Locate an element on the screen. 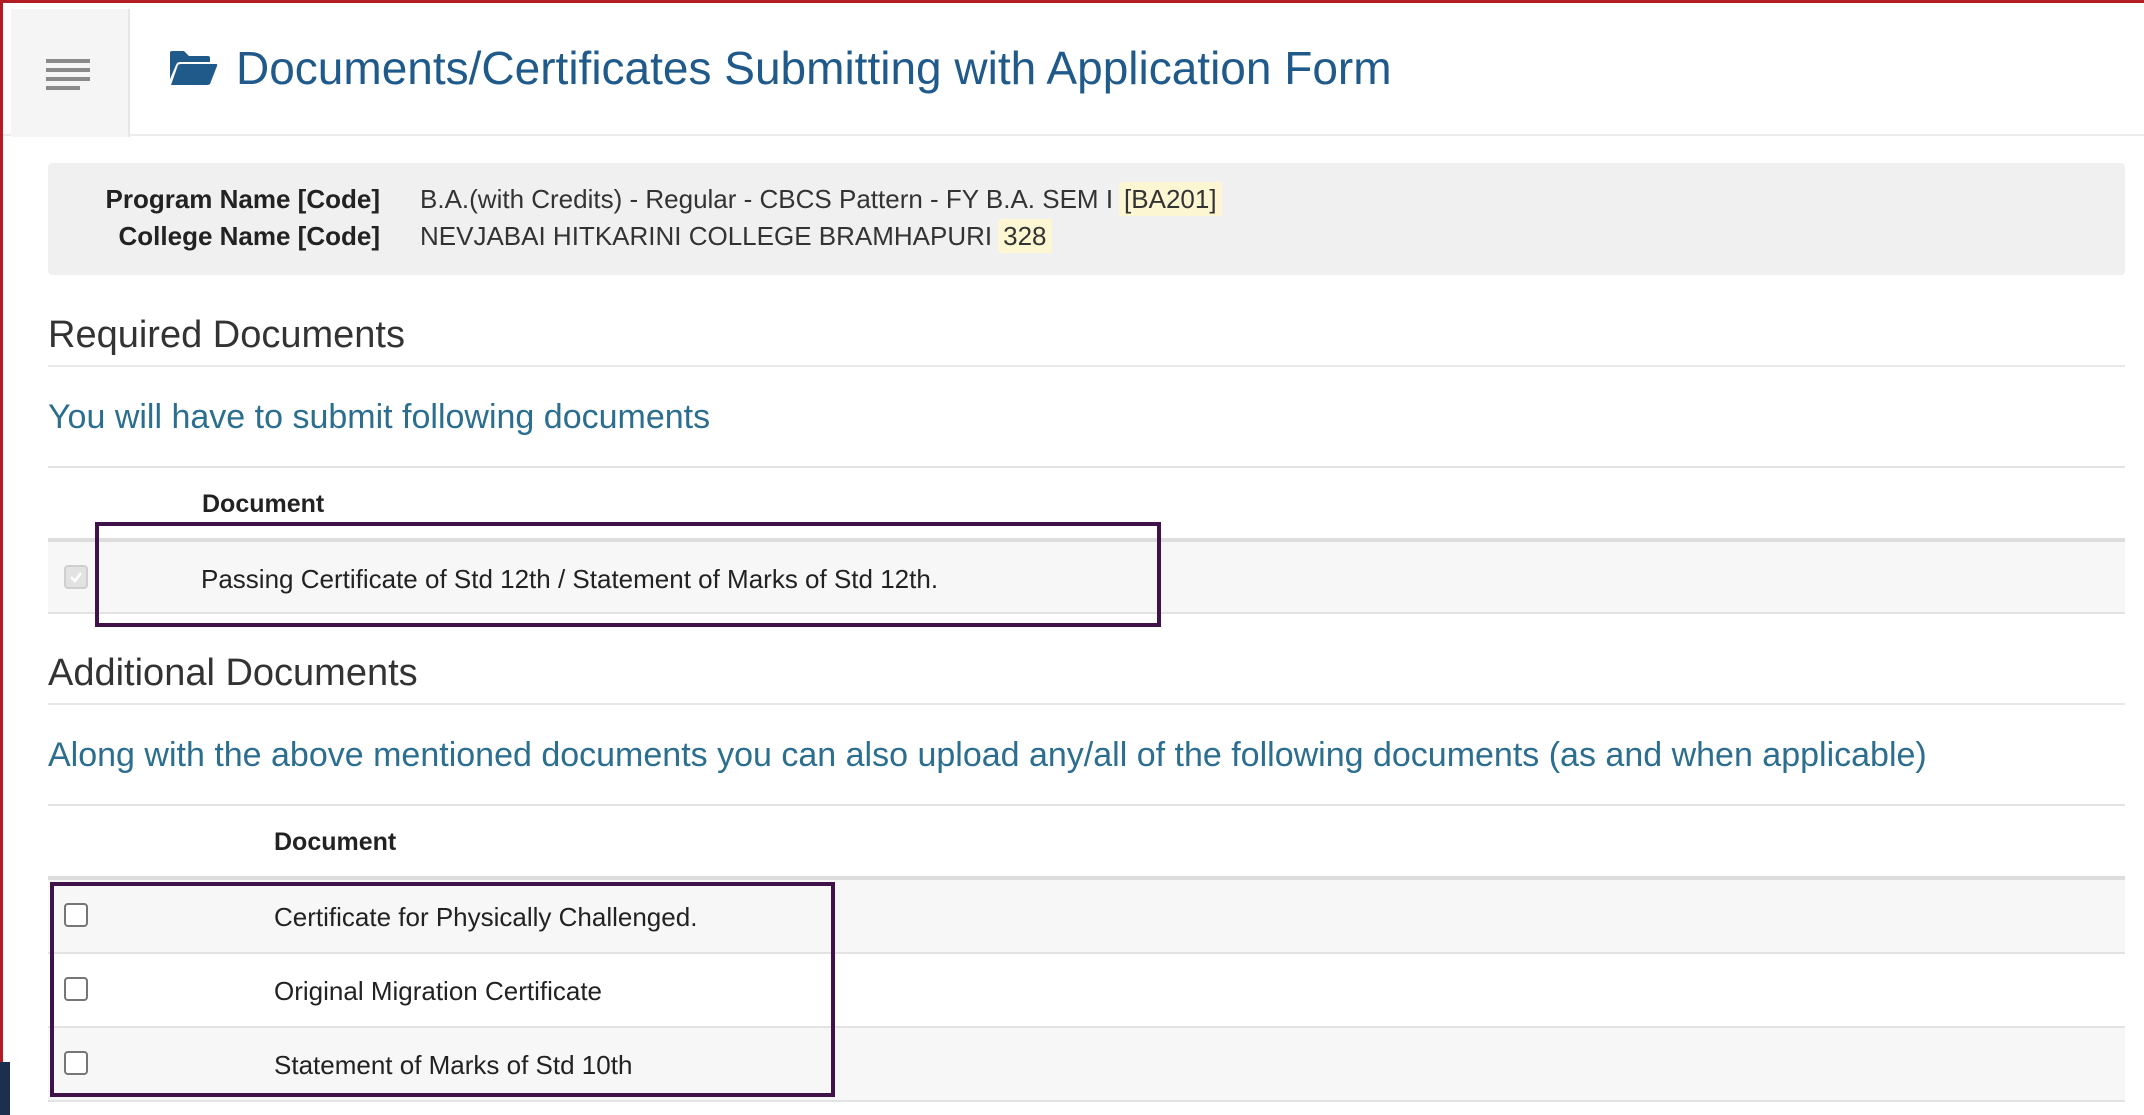  additional-docs-highlight-box is located at coordinates (442, 989).